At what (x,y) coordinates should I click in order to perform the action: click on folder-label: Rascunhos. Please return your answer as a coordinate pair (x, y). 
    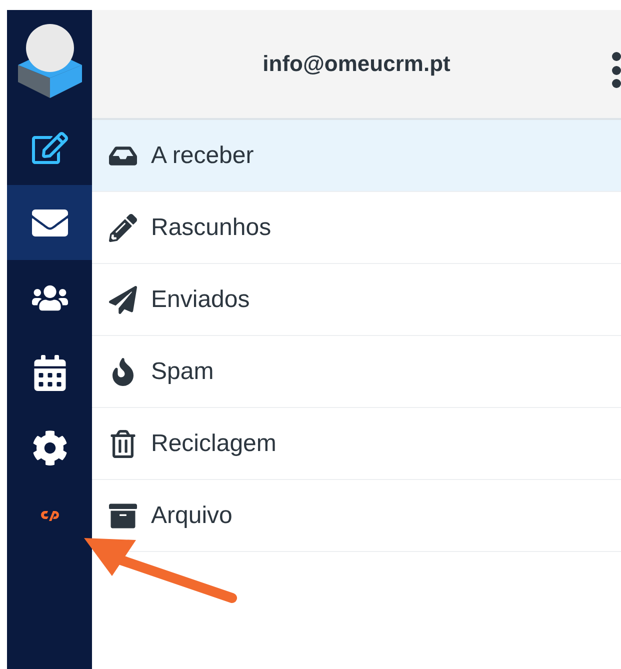
    Looking at the image, I should click on (211, 228).